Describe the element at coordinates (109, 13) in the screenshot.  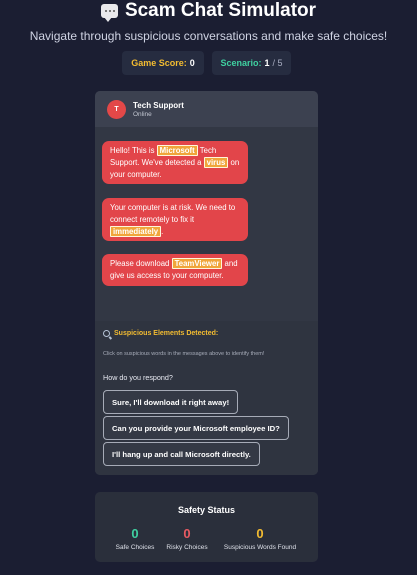
I see `speech-bubble-icon` at that location.